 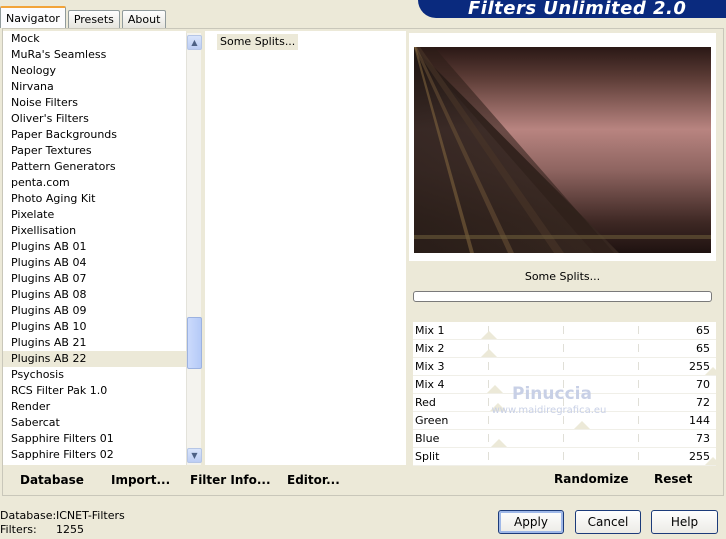 I want to click on category-item: Plugins AB 09, so click(x=94, y=311).